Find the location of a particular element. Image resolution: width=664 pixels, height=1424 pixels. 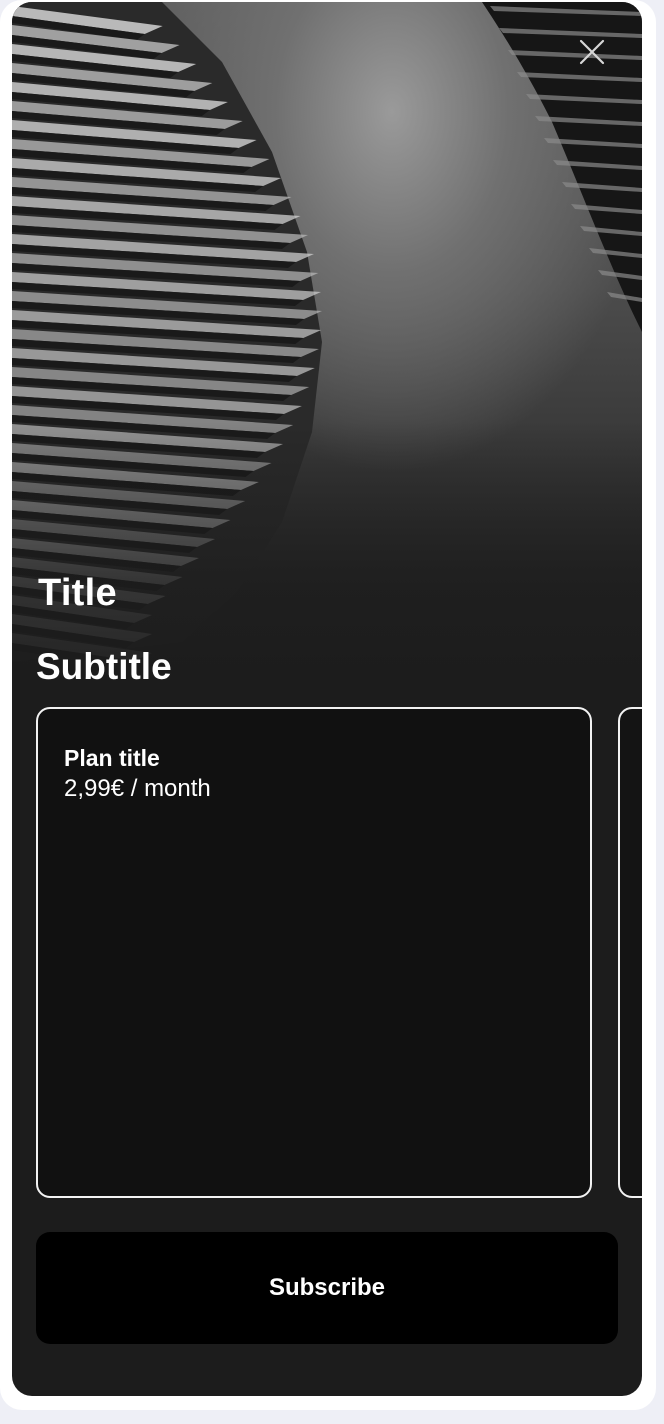

plan-price: 2,99€ / month is located at coordinates (137, 788).